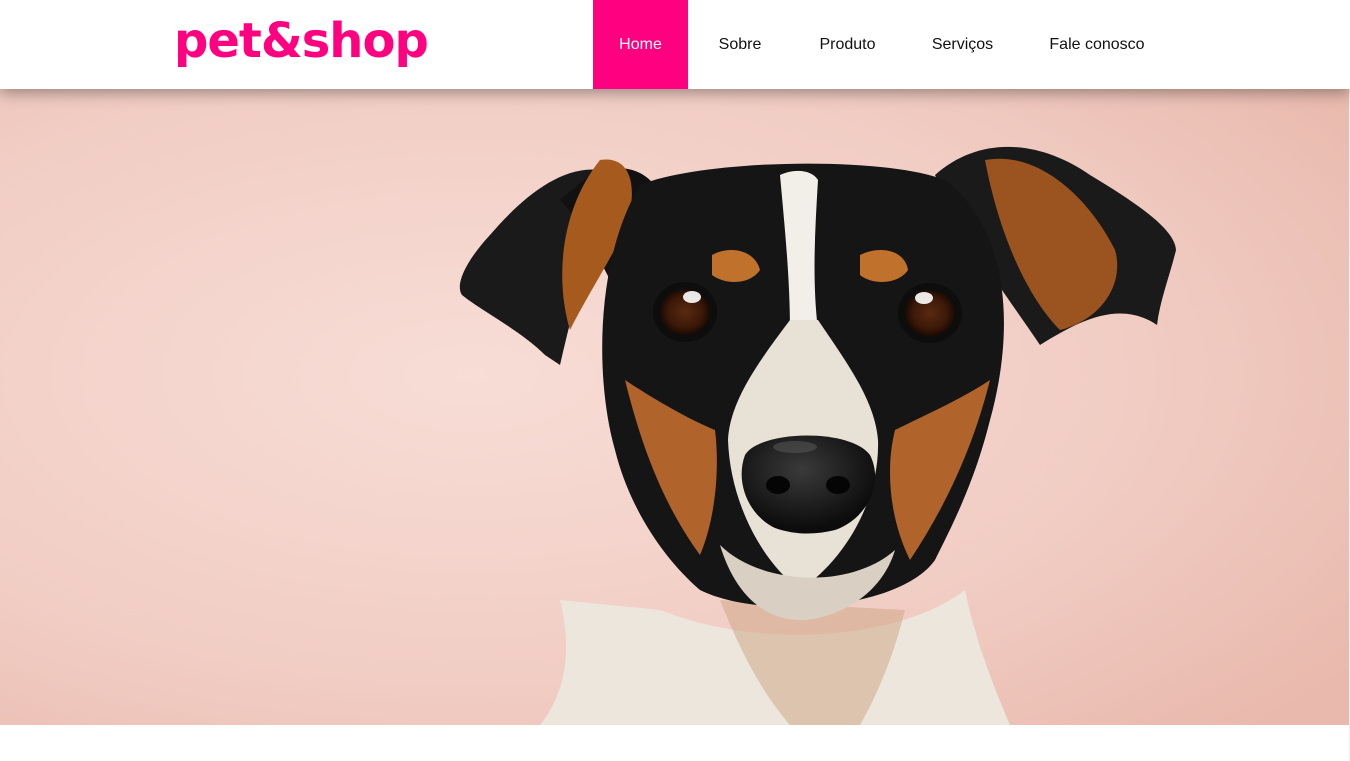 The width and height of the screenshot is (1350, 761). What do you see at coordinates (1097, 44) in the screenshot?
I see `nav-fale-conosco: Fale conosco` at bounding box center [1097, 44].